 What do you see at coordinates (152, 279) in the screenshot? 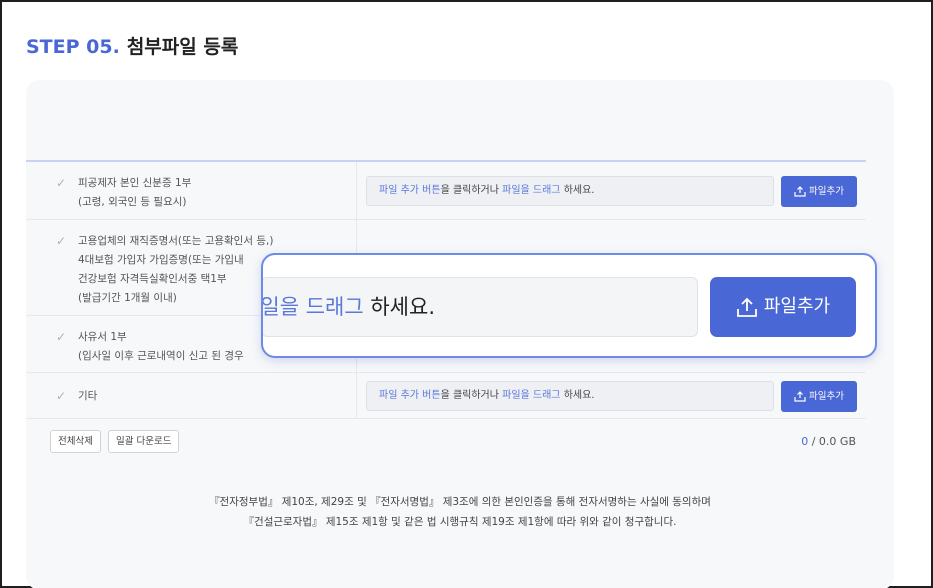
I see `desc-line: 건강보험 자격득실확인서중 택1부` at bounding box center [152, 279].